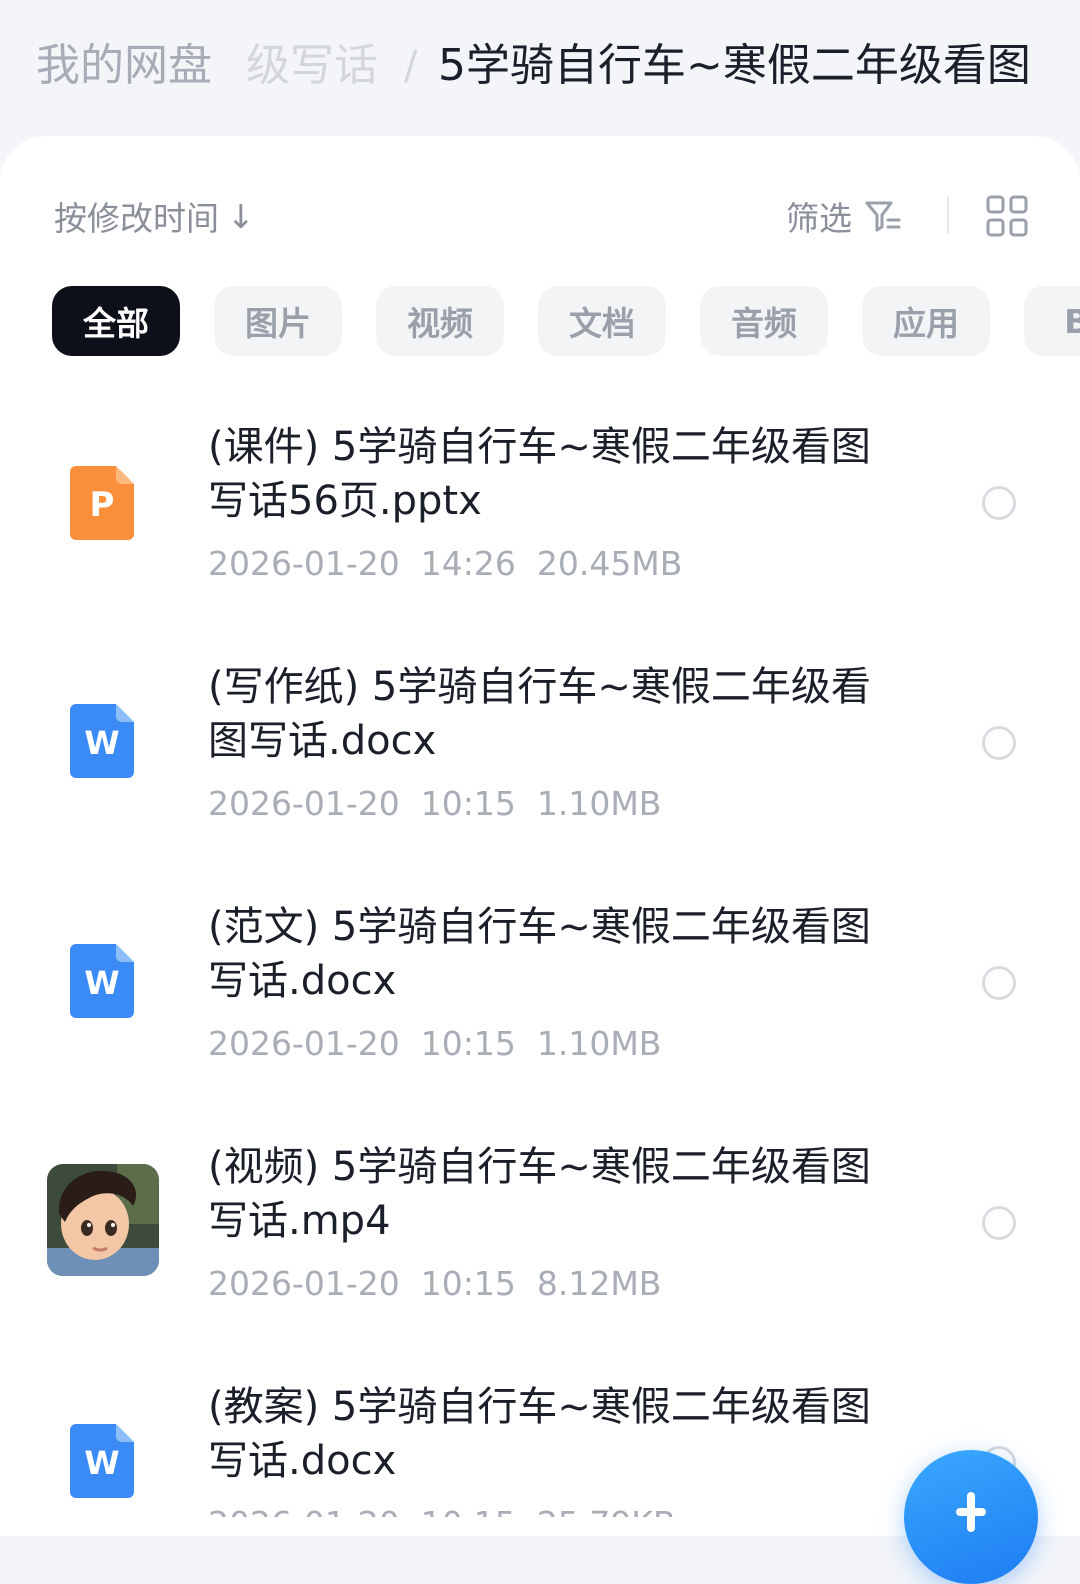 This screenshot has width=1080, height=1584. I want to click on sort-button: 按修改时间 ↓, so click(154, 216).